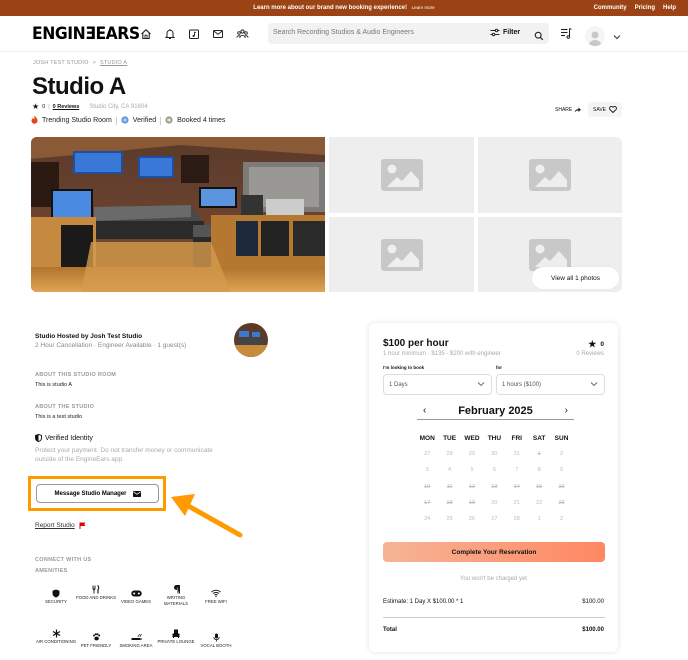 Image resolution: width=688 pixels, height=660 pixels. What do you see at coordinates (561, 475) in the screenshot?
I see `calendar-day: 9` at bounding box center [561, 475].